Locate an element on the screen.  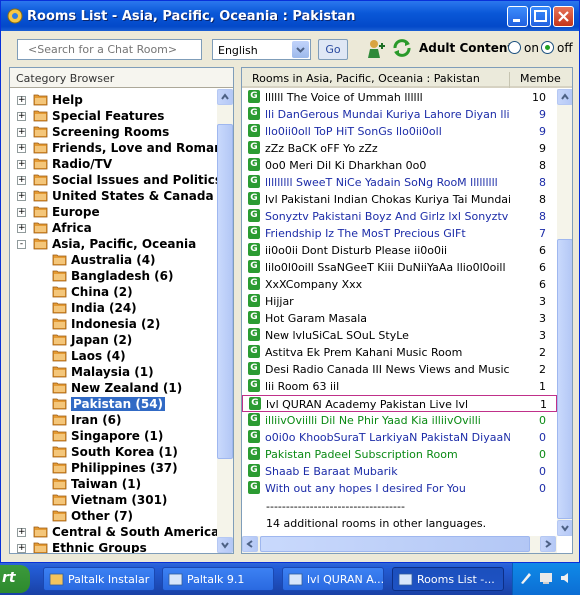
category-item: + Screening Rooms is located at coordinates (113, 133).